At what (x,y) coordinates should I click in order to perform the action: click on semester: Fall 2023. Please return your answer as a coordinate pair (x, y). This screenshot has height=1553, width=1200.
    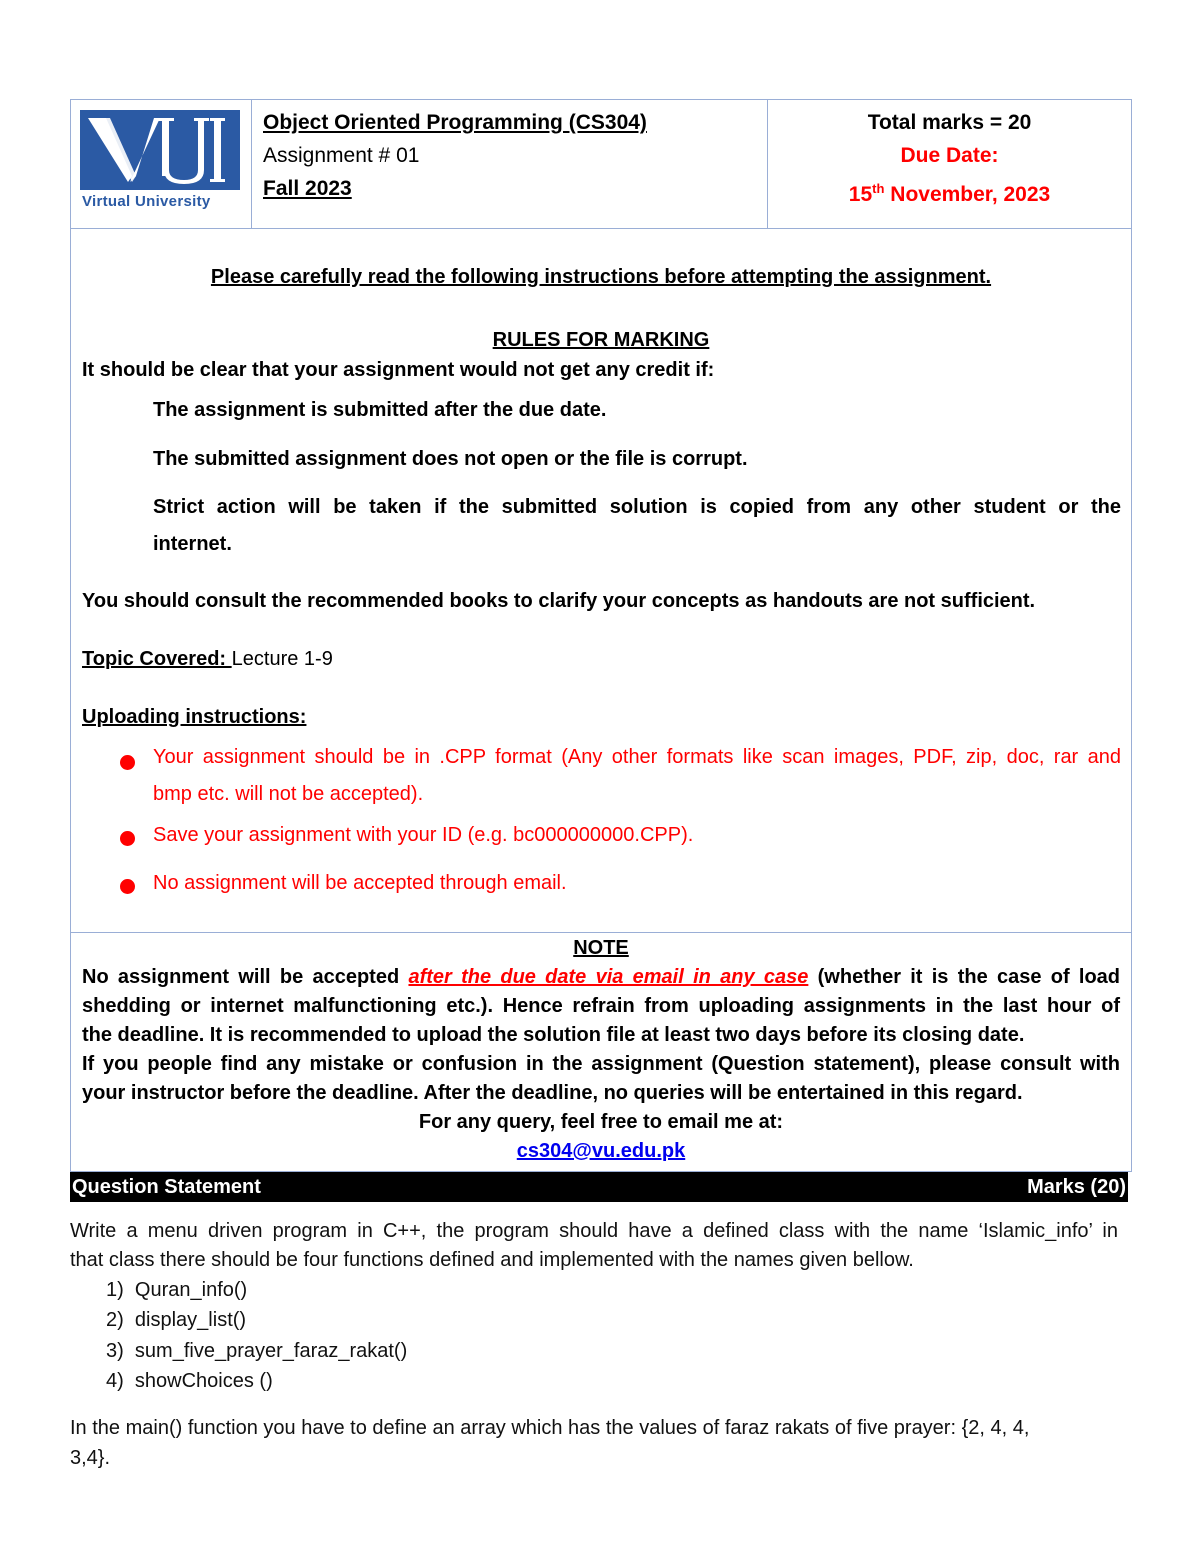
    Looking at the image, I should click on (307, 188).